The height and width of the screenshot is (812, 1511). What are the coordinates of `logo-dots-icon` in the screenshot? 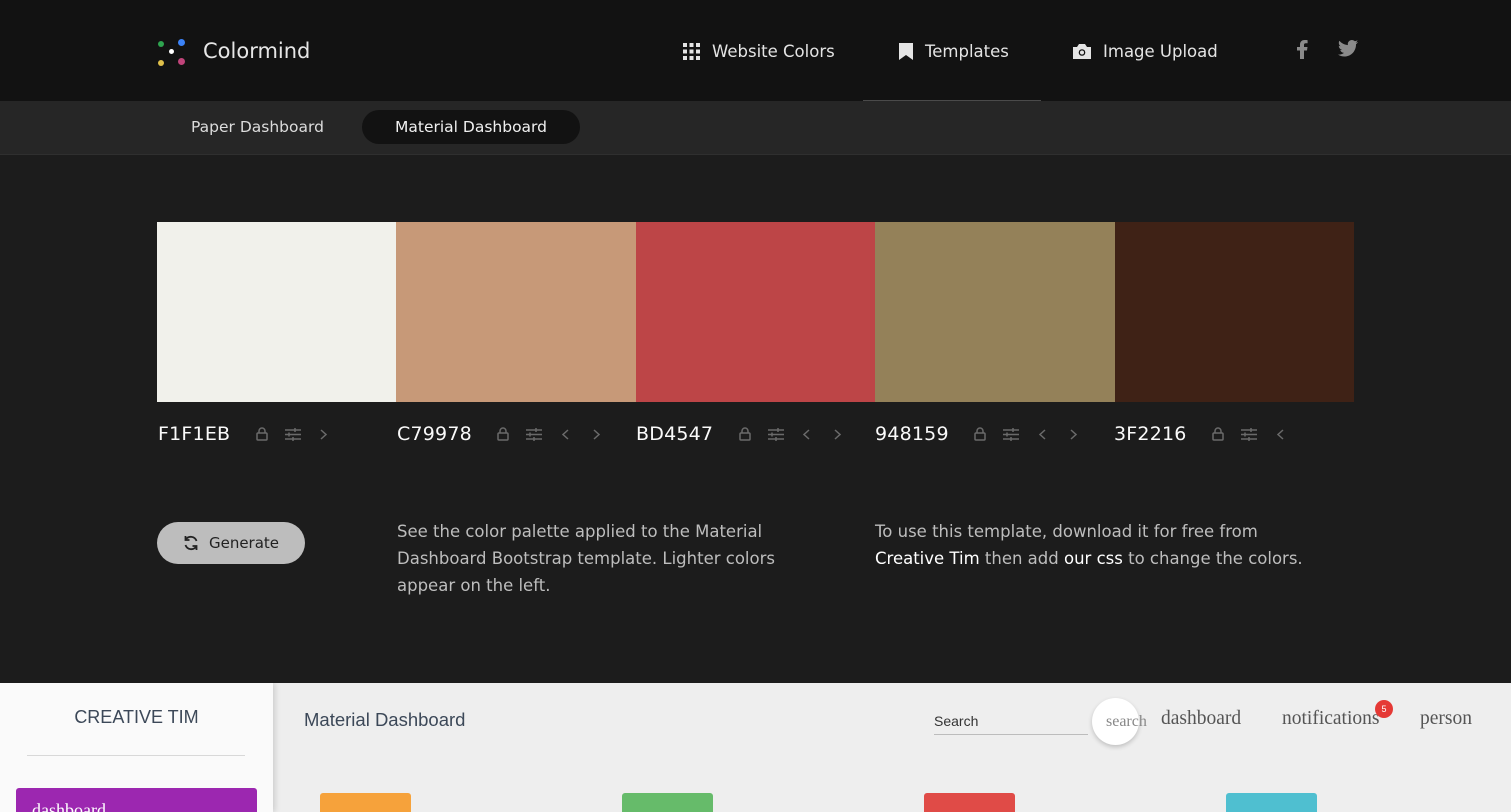 It's located at (172, 51).